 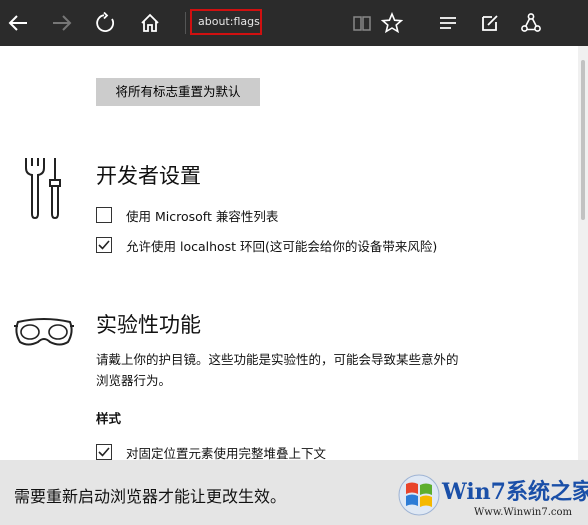 What do you see at coordinates (44, 332) in the screenshot?
I see `goggles-icon` at bounding box center [44, 332].